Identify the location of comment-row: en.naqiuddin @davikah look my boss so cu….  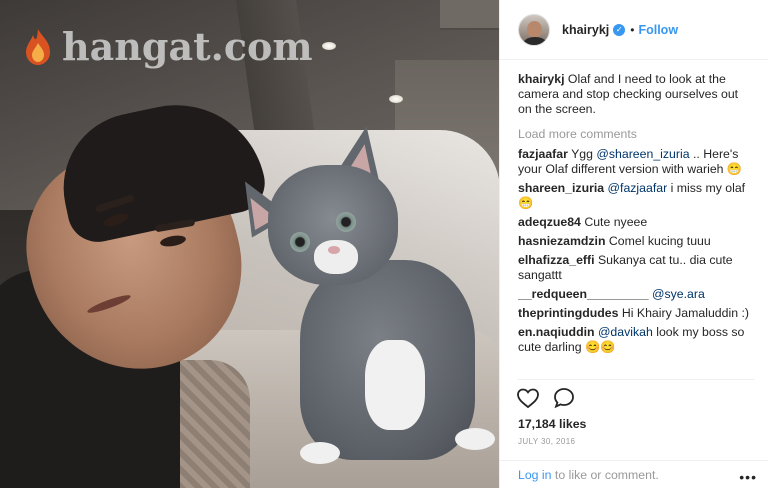
(636, 340).